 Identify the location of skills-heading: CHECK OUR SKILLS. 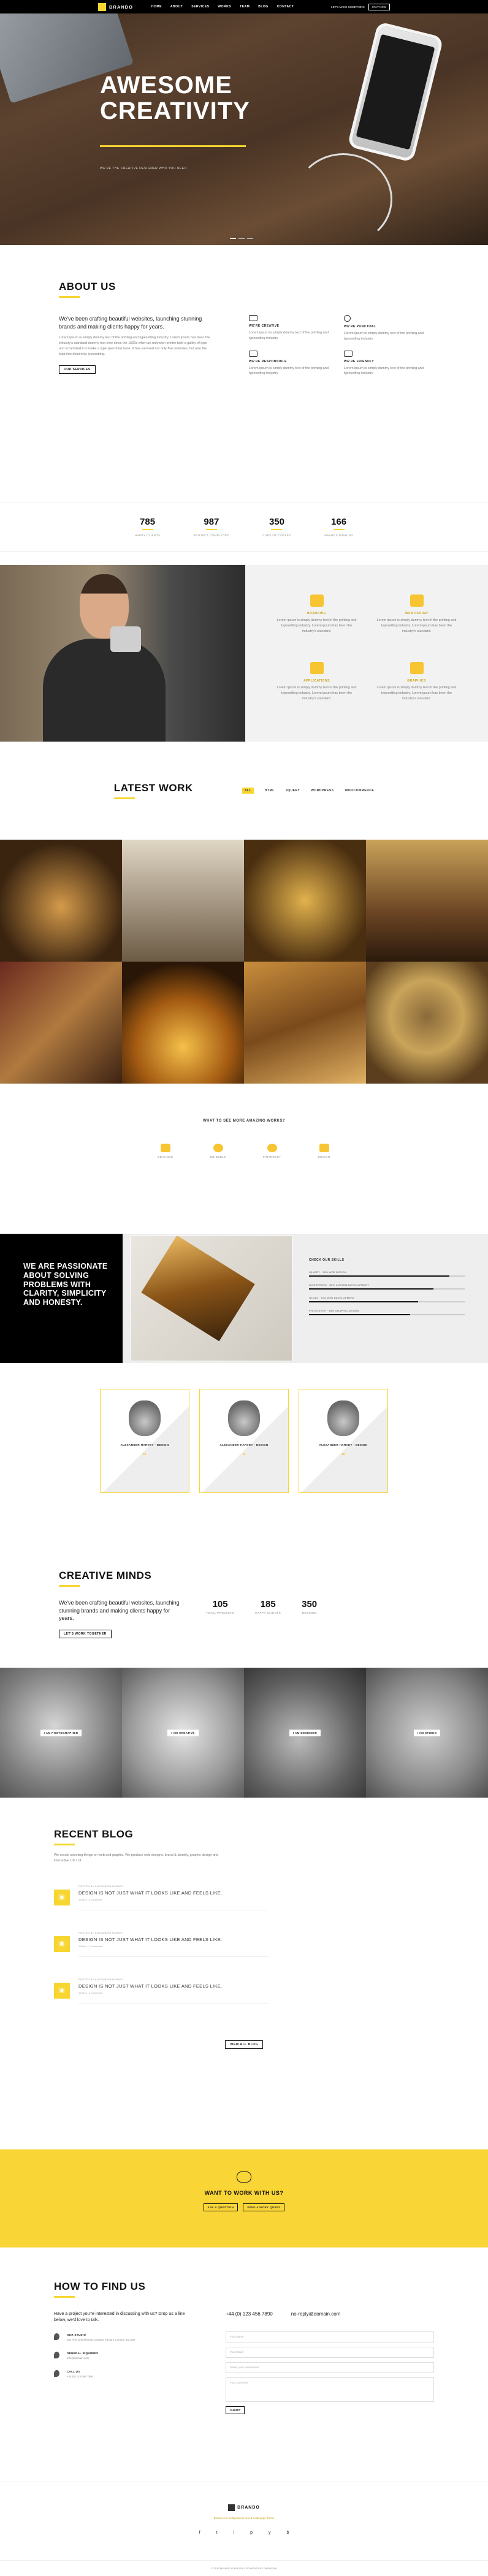
(327, 1260).